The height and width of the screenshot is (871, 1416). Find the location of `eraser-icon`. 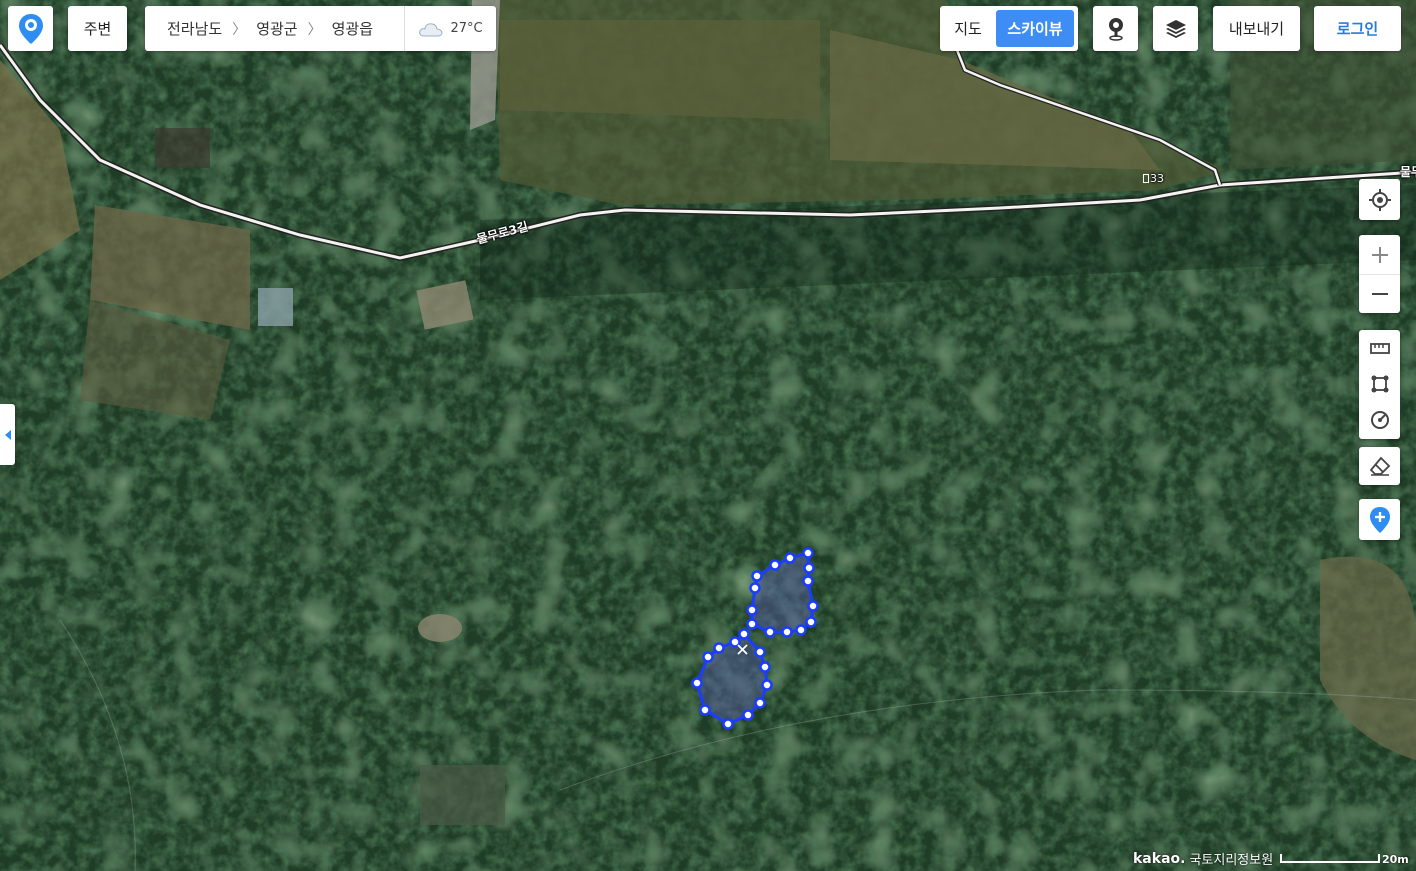

eraser-icon is located at coordinates (1379, 466).